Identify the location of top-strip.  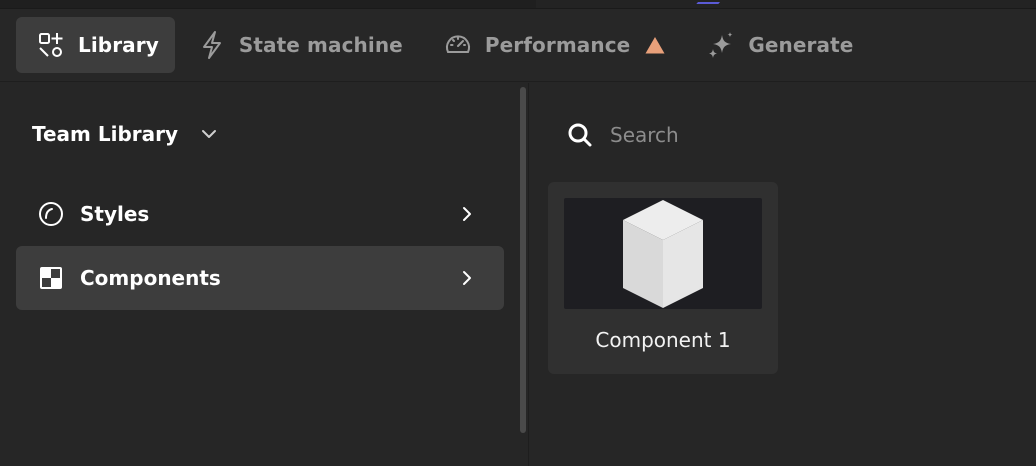
(518, 4).